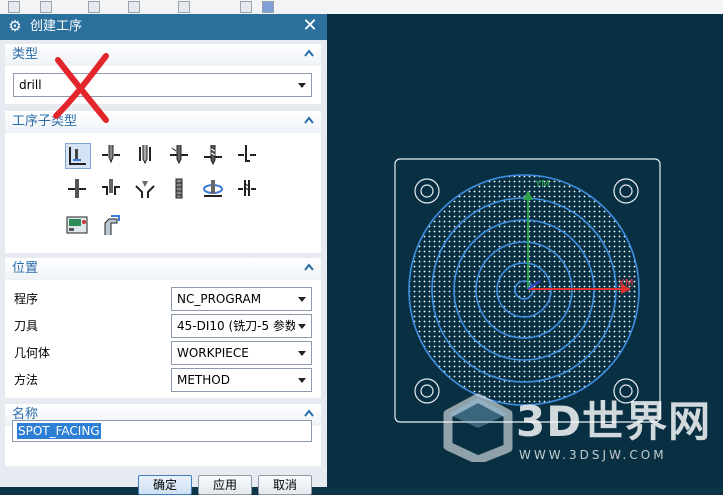  What do you see at coordinates (542, 184) in the screenshot?
I see `y-axis-label: YM` at bounding box center [542, 184].